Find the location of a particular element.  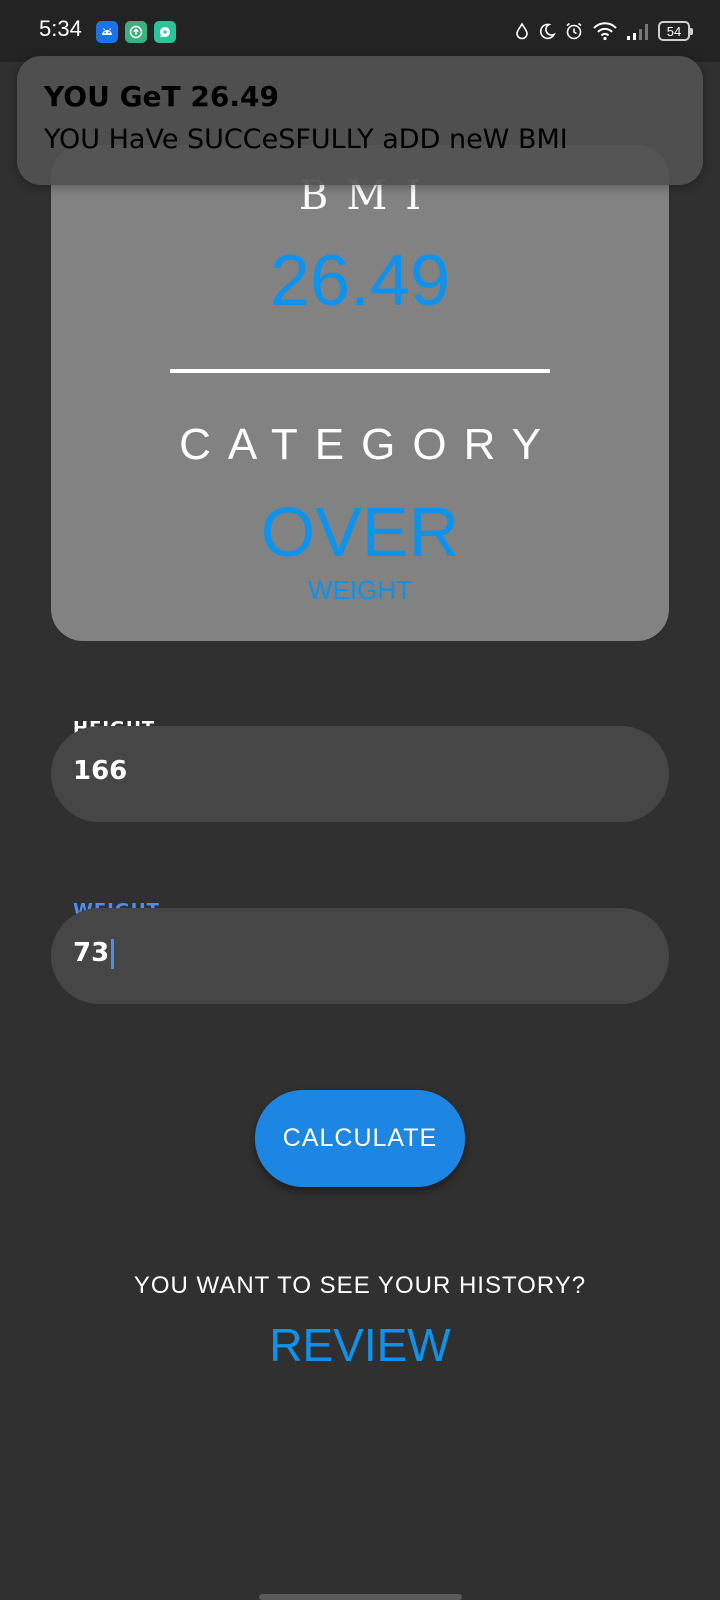

bmi-value: 26.49 is located at coordinates (360, 281).